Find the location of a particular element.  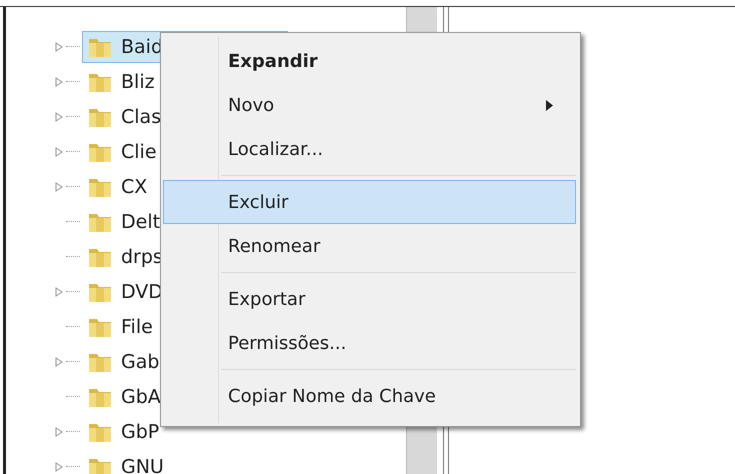

menu-item: Expandir is located at coordinates (369, 61).